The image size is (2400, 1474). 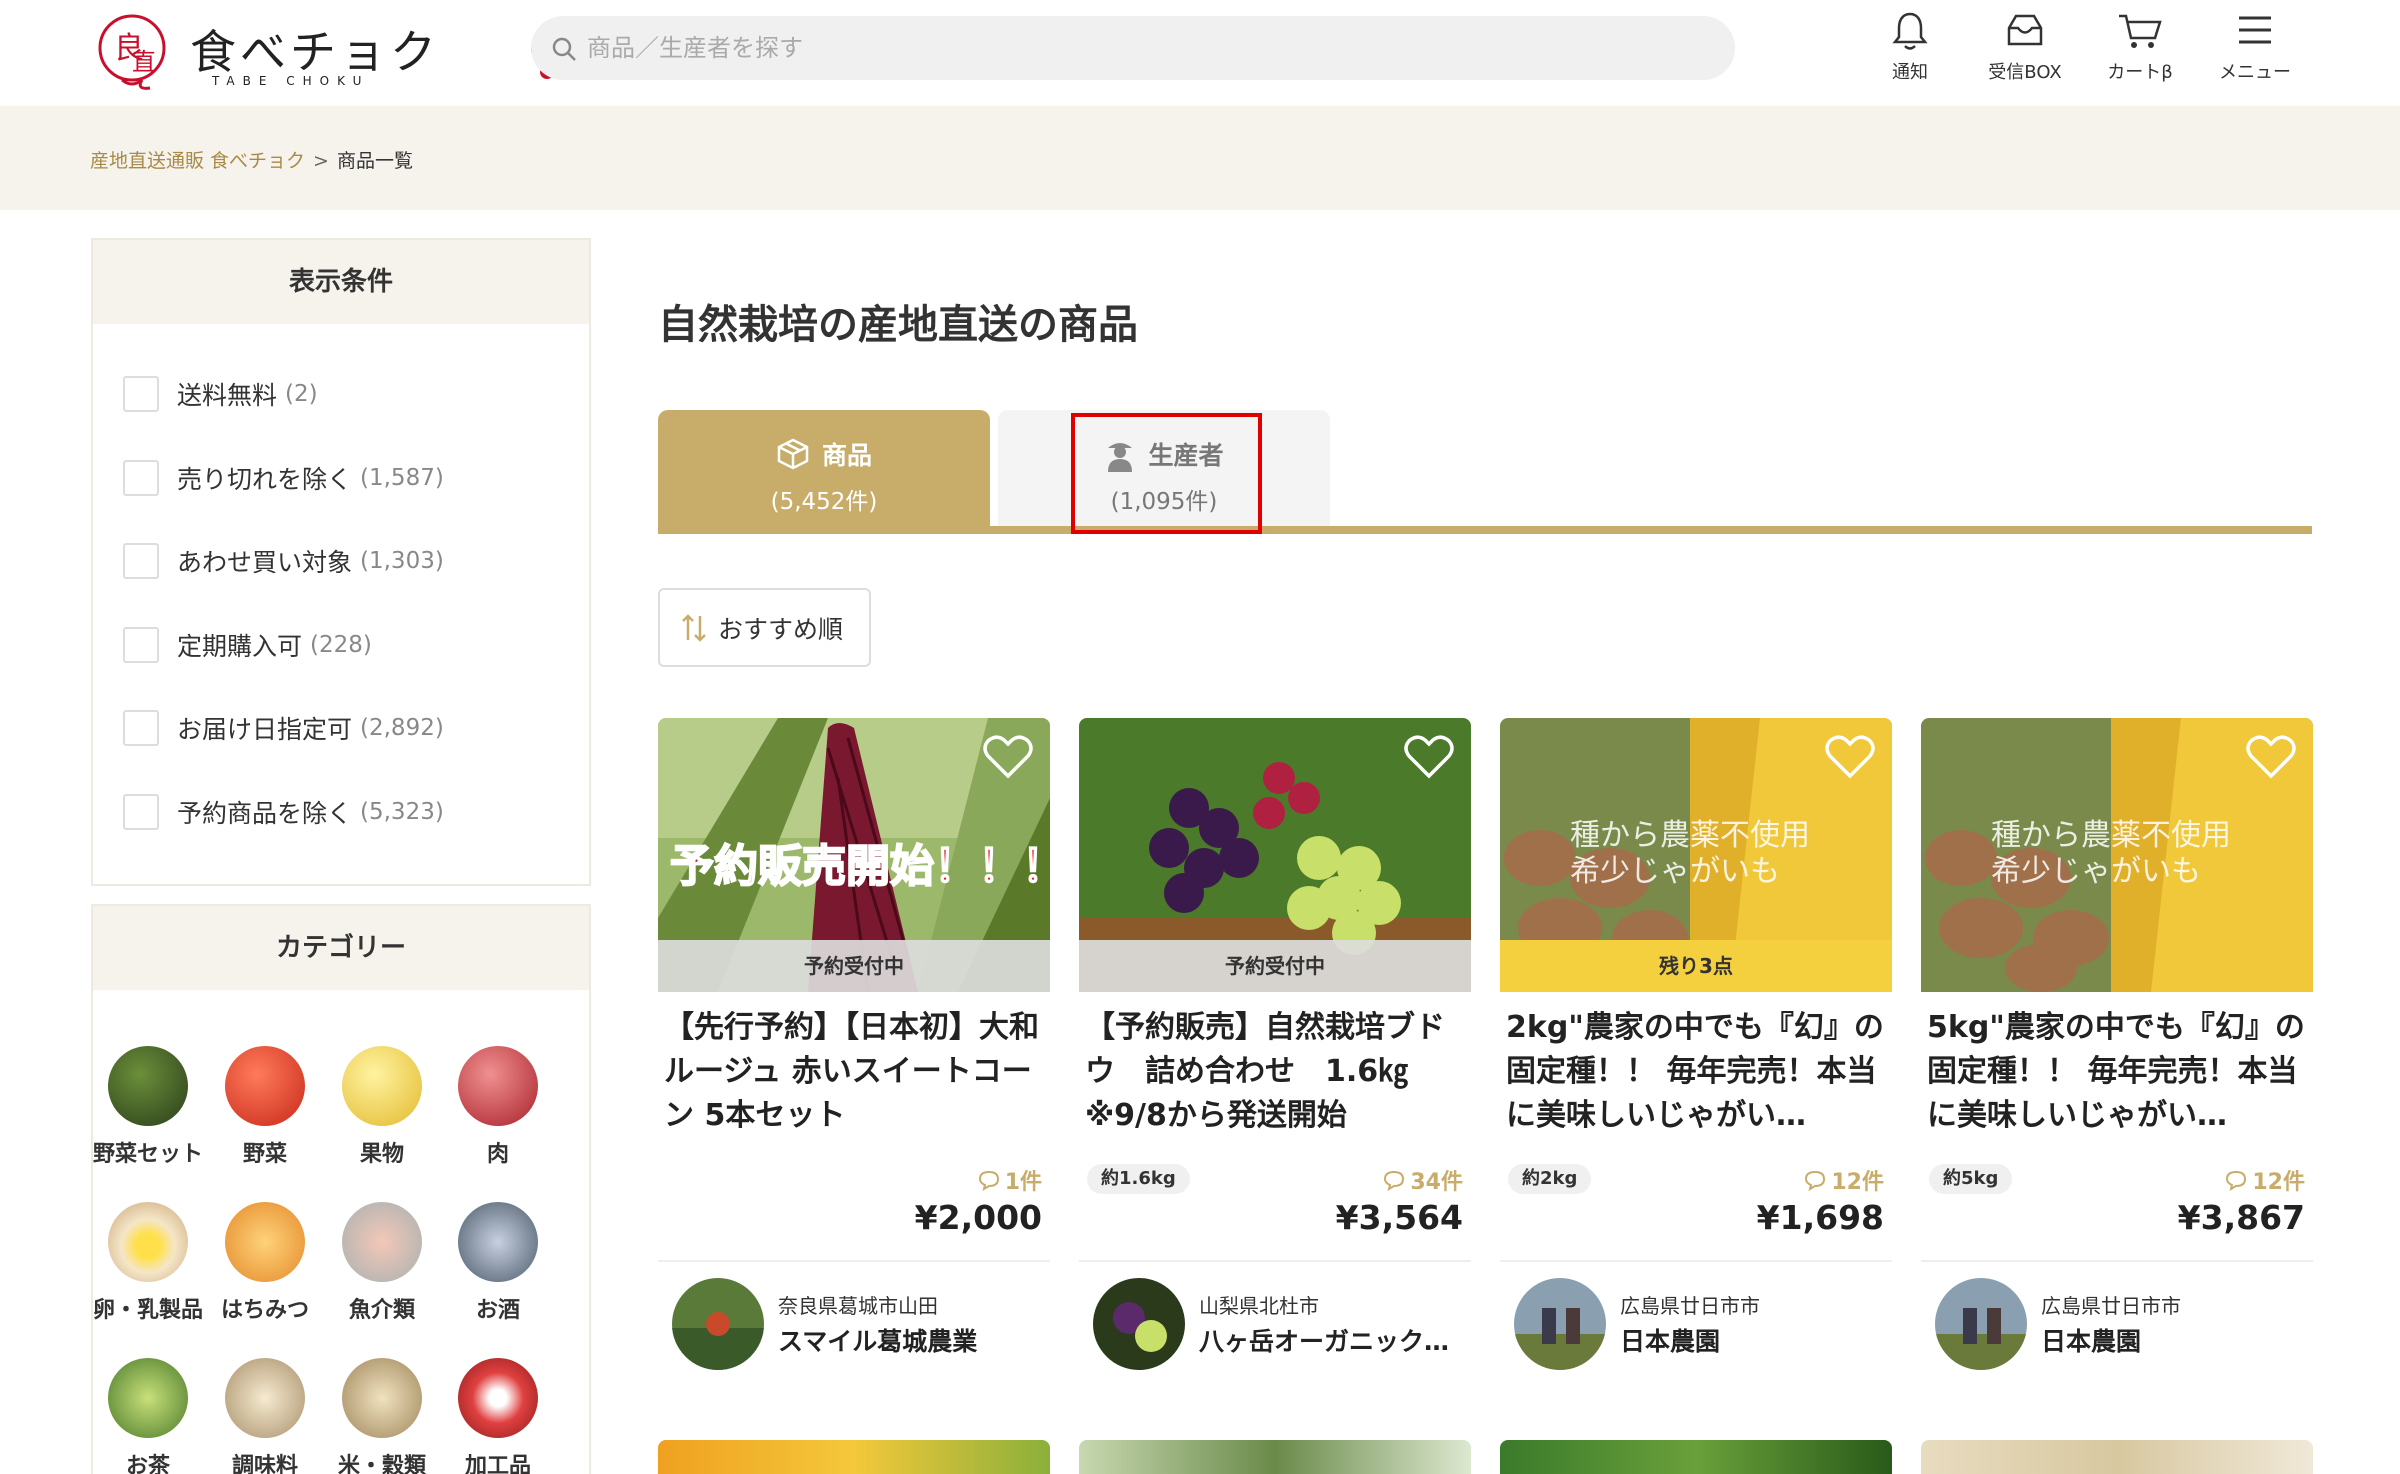 I want to click on category-vegetables: 野菜, so click(x=265, y=1107).